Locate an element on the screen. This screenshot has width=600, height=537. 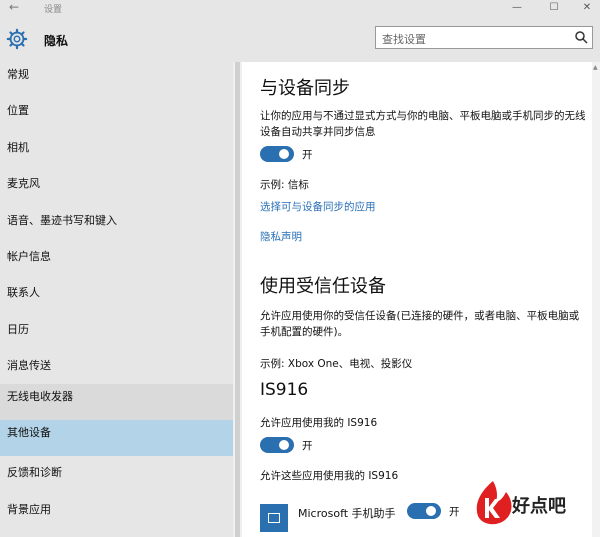
device-toggle is located at coordinates (277, 445).